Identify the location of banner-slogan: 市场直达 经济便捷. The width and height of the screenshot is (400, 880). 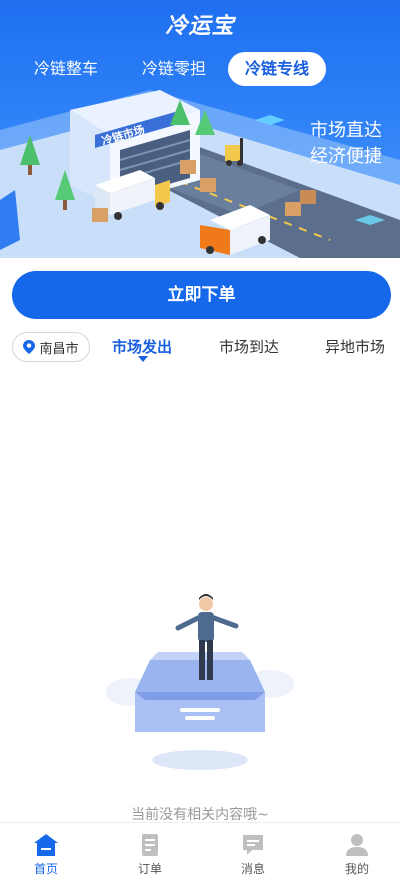
(346, 144).